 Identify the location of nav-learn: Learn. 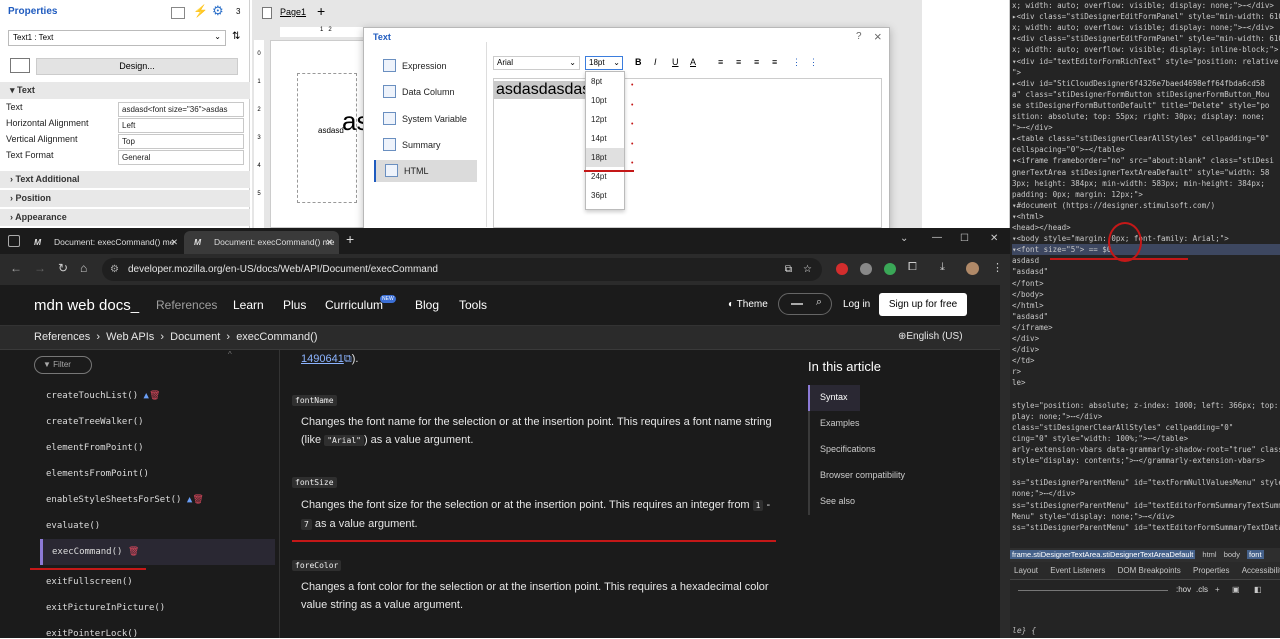
(248, 305).